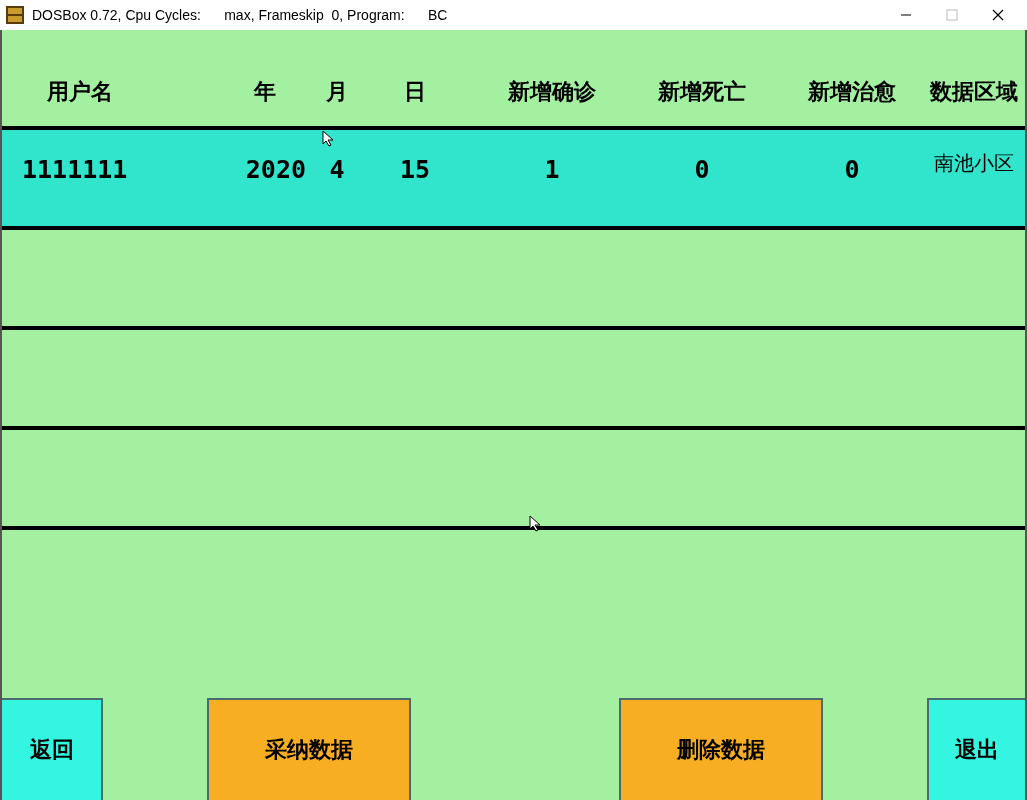 Image resolution: width=1027 pixels, height=800 pixels. Describe the element at coordinates (973, 92) in the screenshot. I see `column-header: 数据区域` at that location.